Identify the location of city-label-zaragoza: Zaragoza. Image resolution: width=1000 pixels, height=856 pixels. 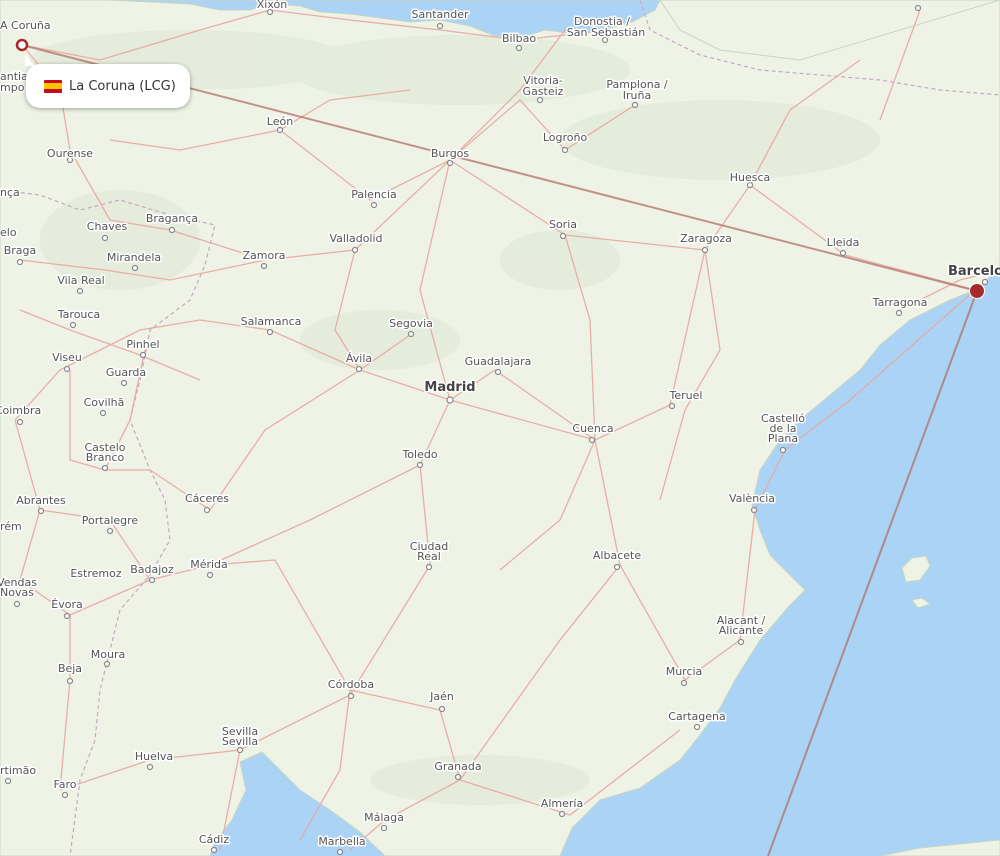
(706, 238).